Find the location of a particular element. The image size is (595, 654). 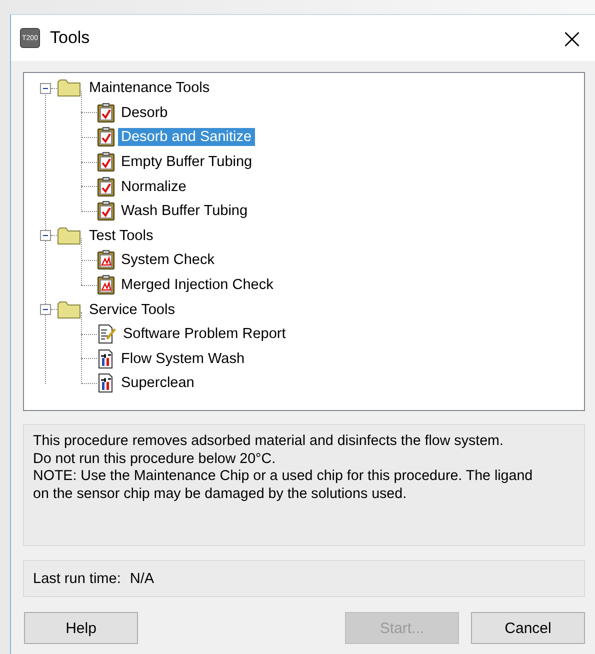

description-text: Do not run this procedure below 20°C. is located at coordinates (155, 459).